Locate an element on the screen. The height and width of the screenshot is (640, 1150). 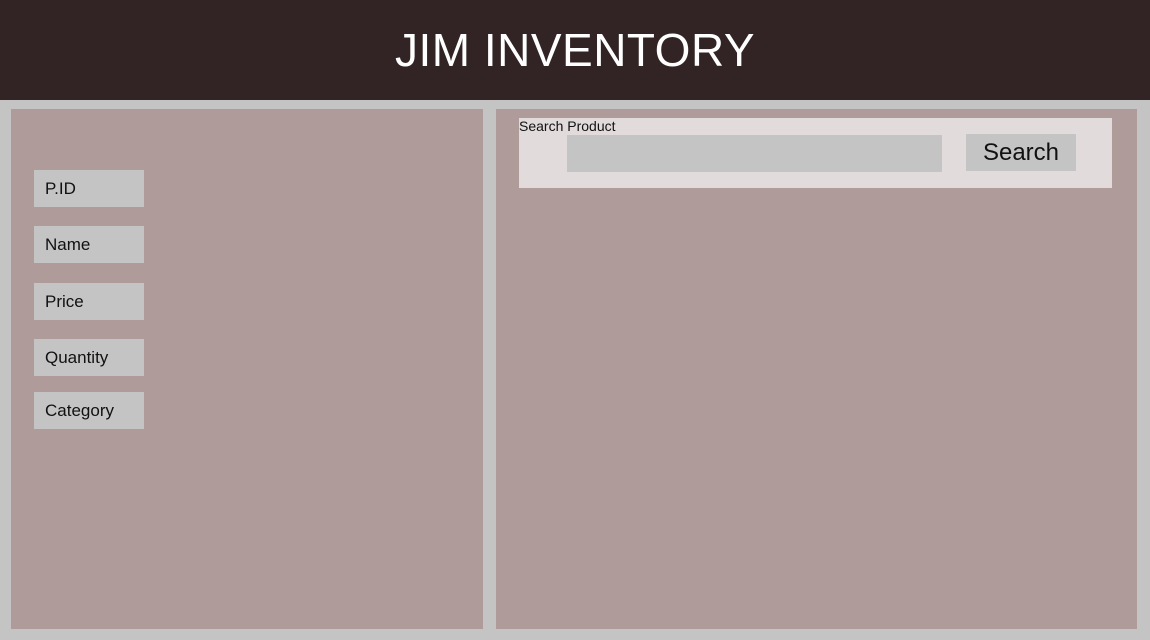
field-label-name: Name is located at coordinates (89, 244).